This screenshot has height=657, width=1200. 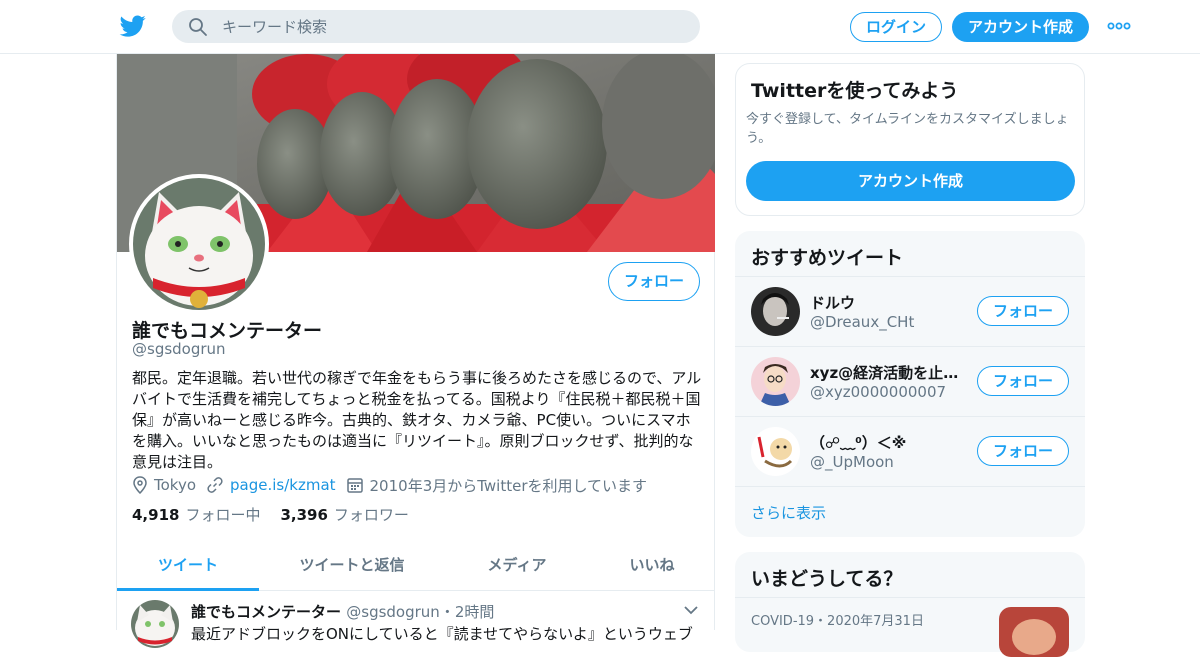 What do you see at coordinates (442, 634) in the screenshot?
I see `tweet-text: 最近アドブロックをONにしていると『読ませてやらないよ』というウェブ` at bounding box center [442, 634].